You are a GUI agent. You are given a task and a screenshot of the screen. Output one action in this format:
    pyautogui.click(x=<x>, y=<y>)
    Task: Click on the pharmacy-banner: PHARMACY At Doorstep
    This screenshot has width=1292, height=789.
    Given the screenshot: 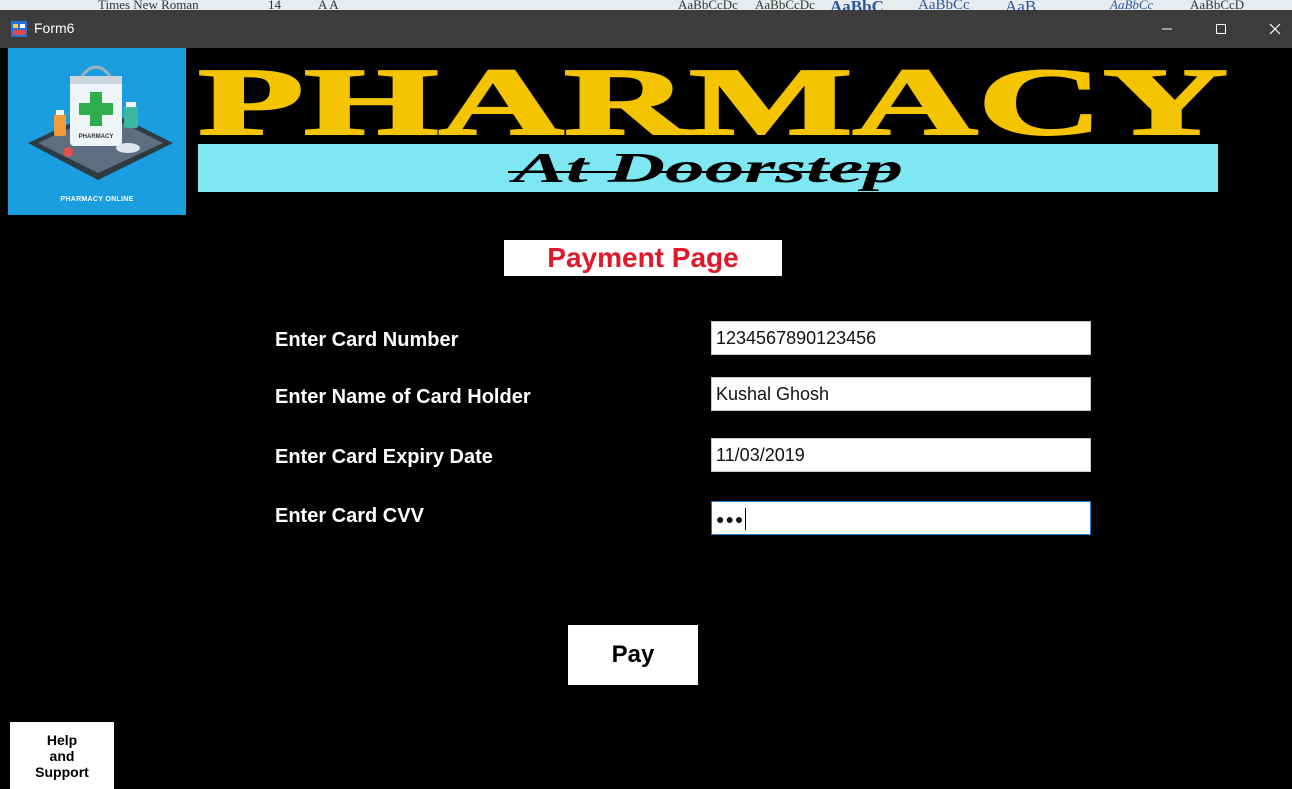 What is the action you would take?
    pyautogui.click(x=718, y=132)
    